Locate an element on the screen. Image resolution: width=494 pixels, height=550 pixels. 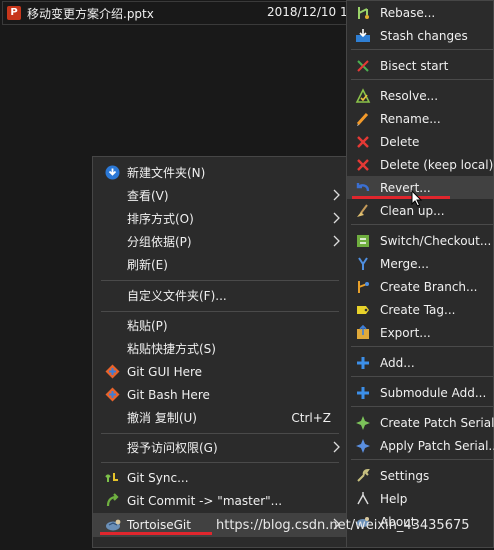
menu-item-label: Bisect start is located at coordinates (414, 65).